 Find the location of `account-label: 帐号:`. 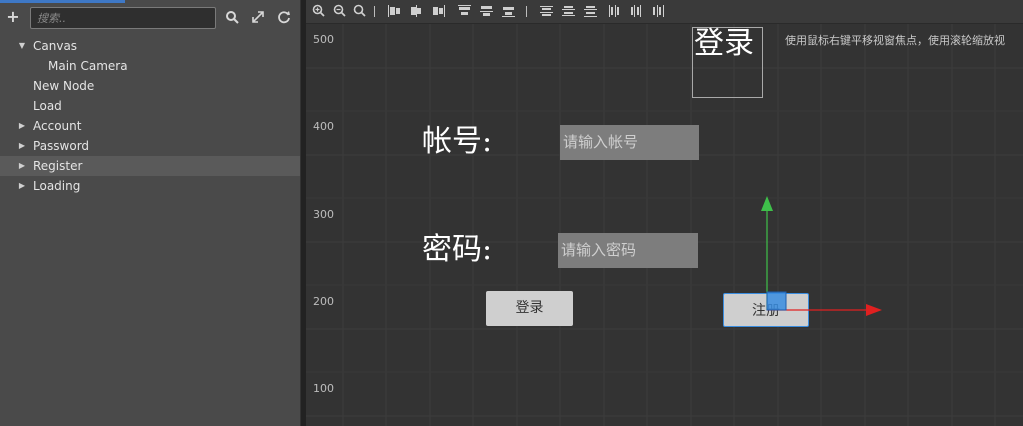

account-label: 帐号: is located at coordinates (457, 142).